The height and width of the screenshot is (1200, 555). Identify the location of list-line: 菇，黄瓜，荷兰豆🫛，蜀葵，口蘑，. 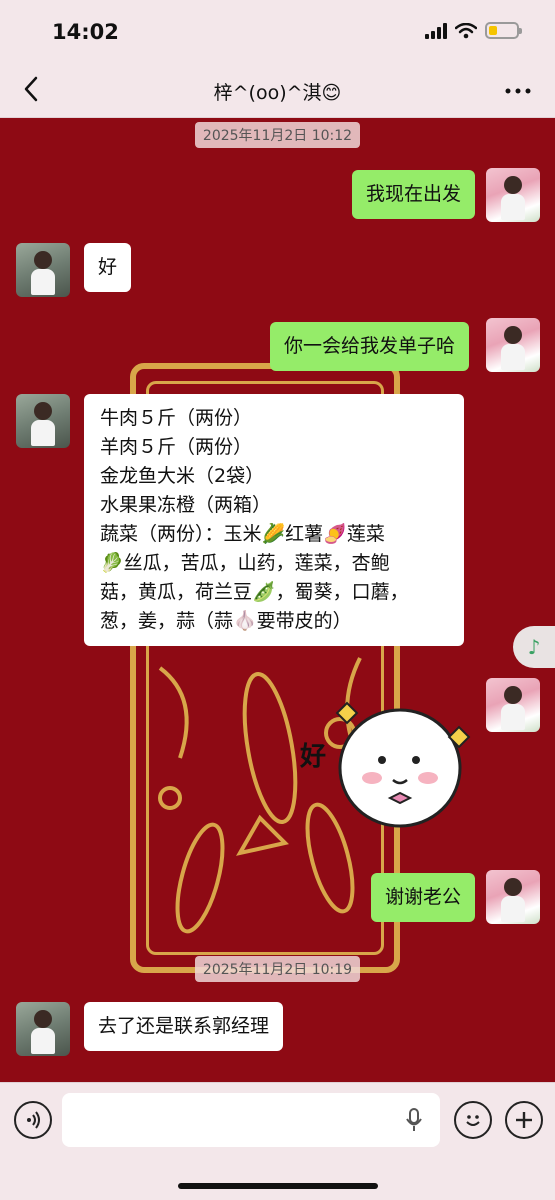
(254, 592).